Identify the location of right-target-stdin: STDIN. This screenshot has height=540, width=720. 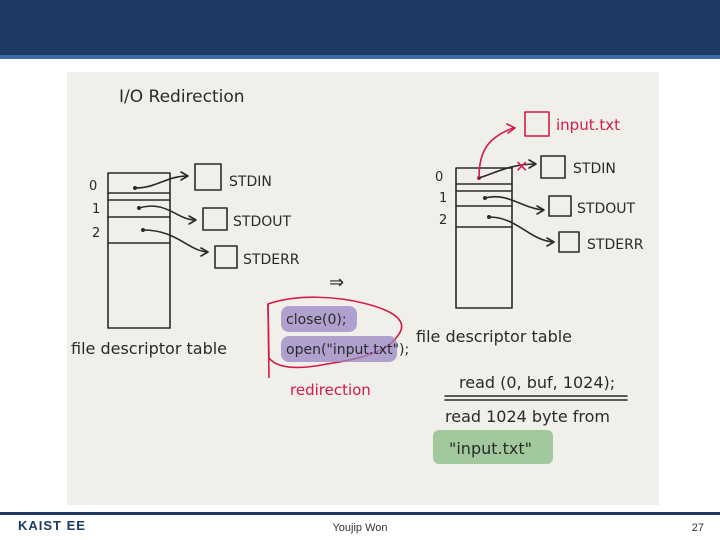
(594, 169).